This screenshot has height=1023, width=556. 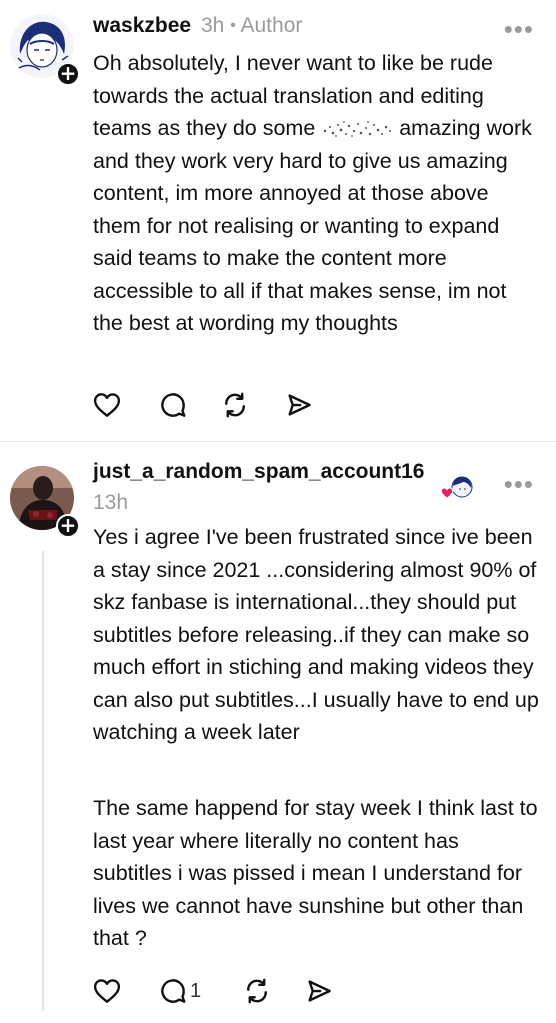 I want to click on post-meta: 3h • Author, so click(x=251, y=26).